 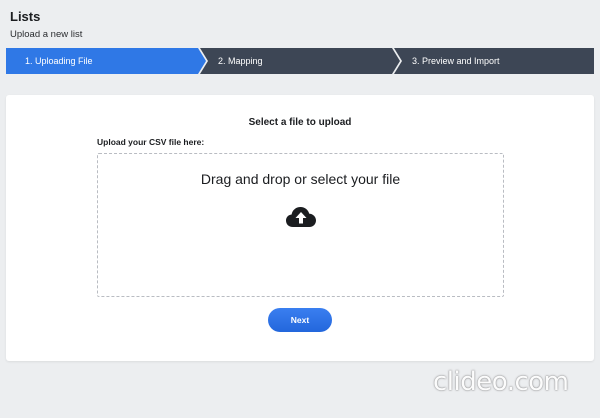 What do you see at coordinates (46, 34) in the screenshot?
I see `page-subtitle: Upload a new list` at bounding box center [46, 34].